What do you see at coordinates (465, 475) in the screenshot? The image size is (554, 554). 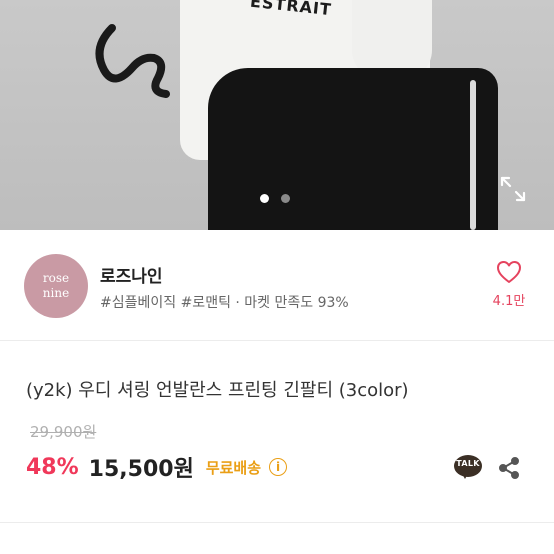 I see `talk-bubble-tail` at bounding box center [465, 475].